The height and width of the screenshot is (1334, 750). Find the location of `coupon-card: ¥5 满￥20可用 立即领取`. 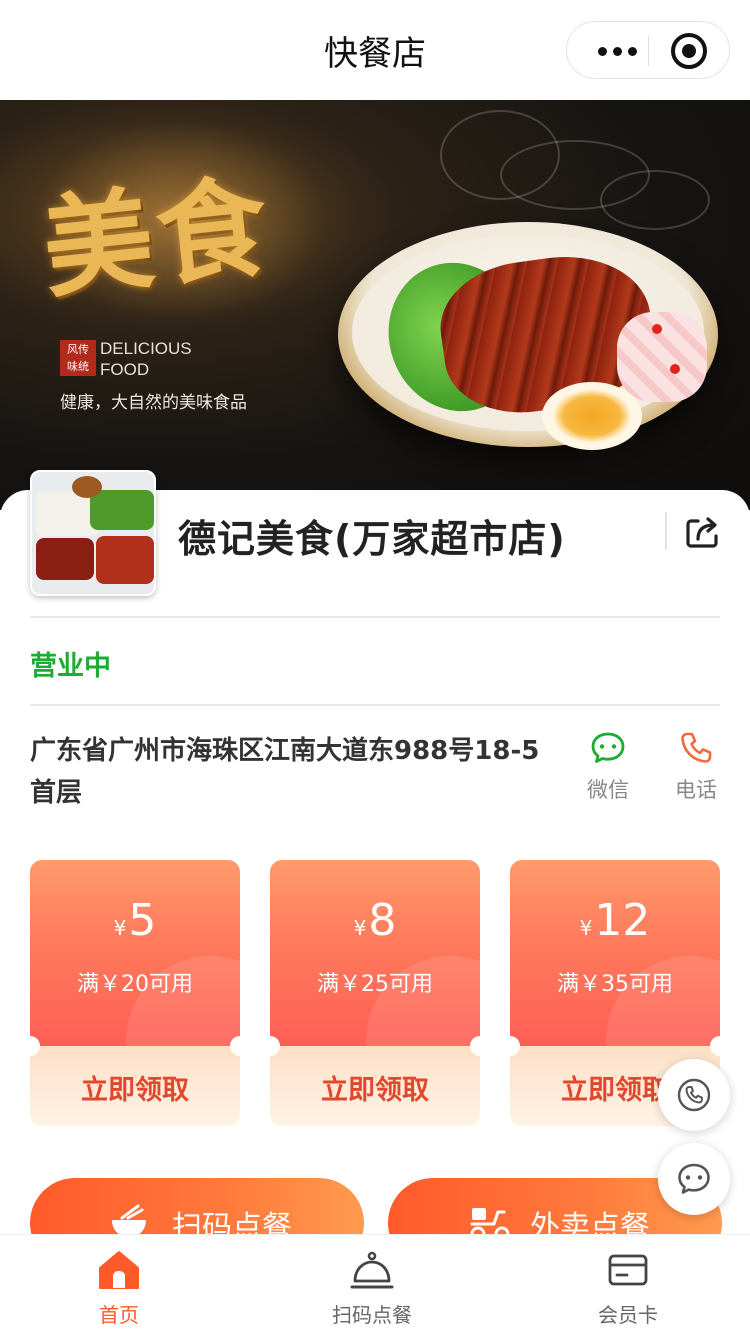

coupon-card: ¥5 满￥20可用 立即领取 is located at coordinates (135, 993).